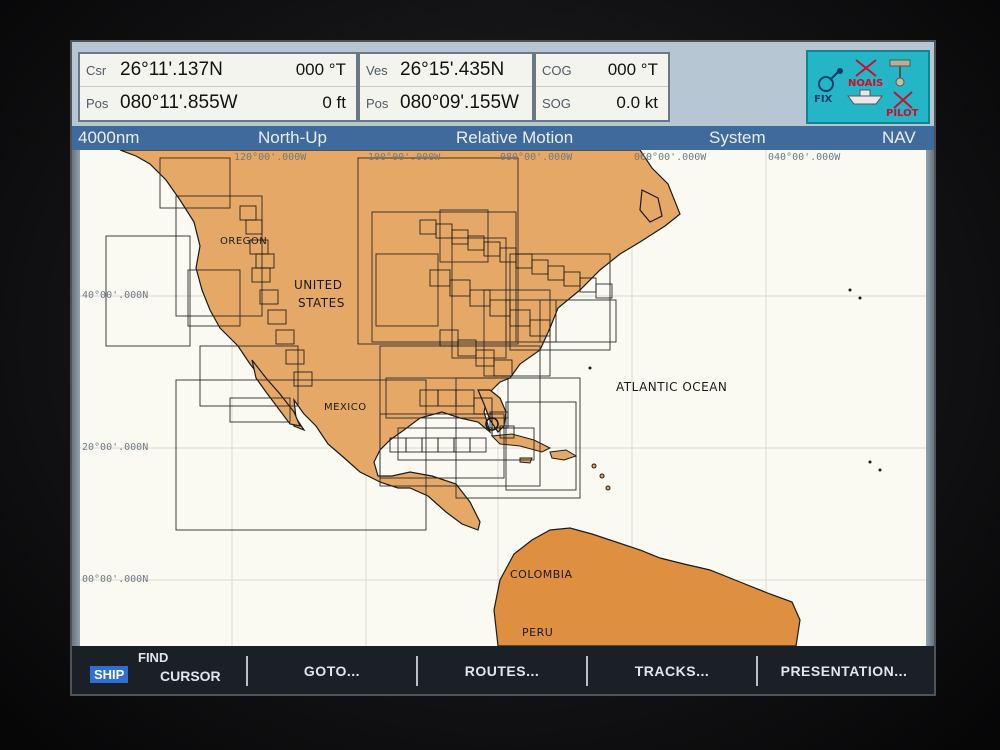  Describe the element at coordinates (563, 455) in the screenshot. I see `hispaniola` at that location.